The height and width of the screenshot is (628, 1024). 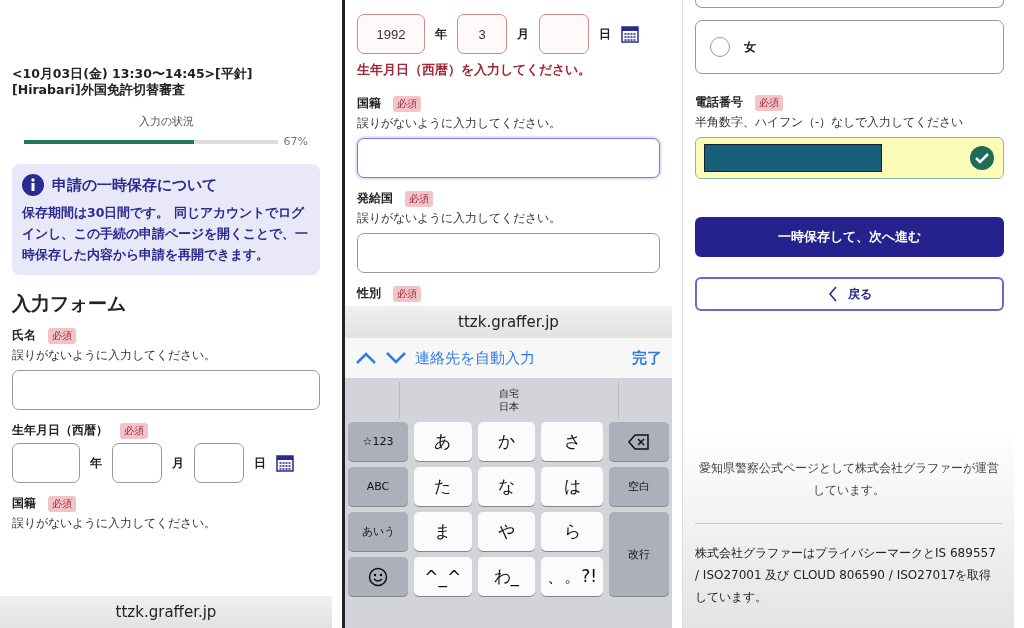 I want to click on keyboard-key: ま, so click(x=443, y=531).